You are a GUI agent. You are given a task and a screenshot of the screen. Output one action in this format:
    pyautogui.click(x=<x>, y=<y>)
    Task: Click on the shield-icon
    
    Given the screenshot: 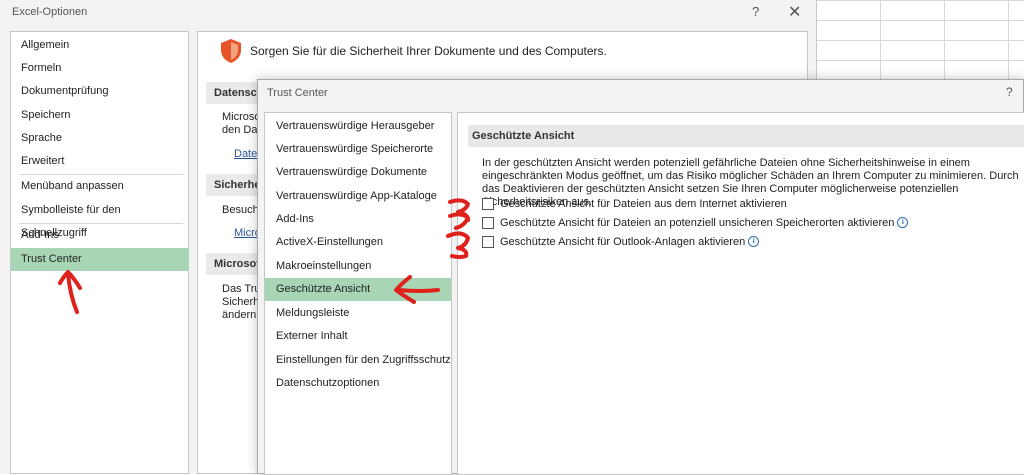 What is the action you would take?
    pyautogui.click(x=231, y=51)
    